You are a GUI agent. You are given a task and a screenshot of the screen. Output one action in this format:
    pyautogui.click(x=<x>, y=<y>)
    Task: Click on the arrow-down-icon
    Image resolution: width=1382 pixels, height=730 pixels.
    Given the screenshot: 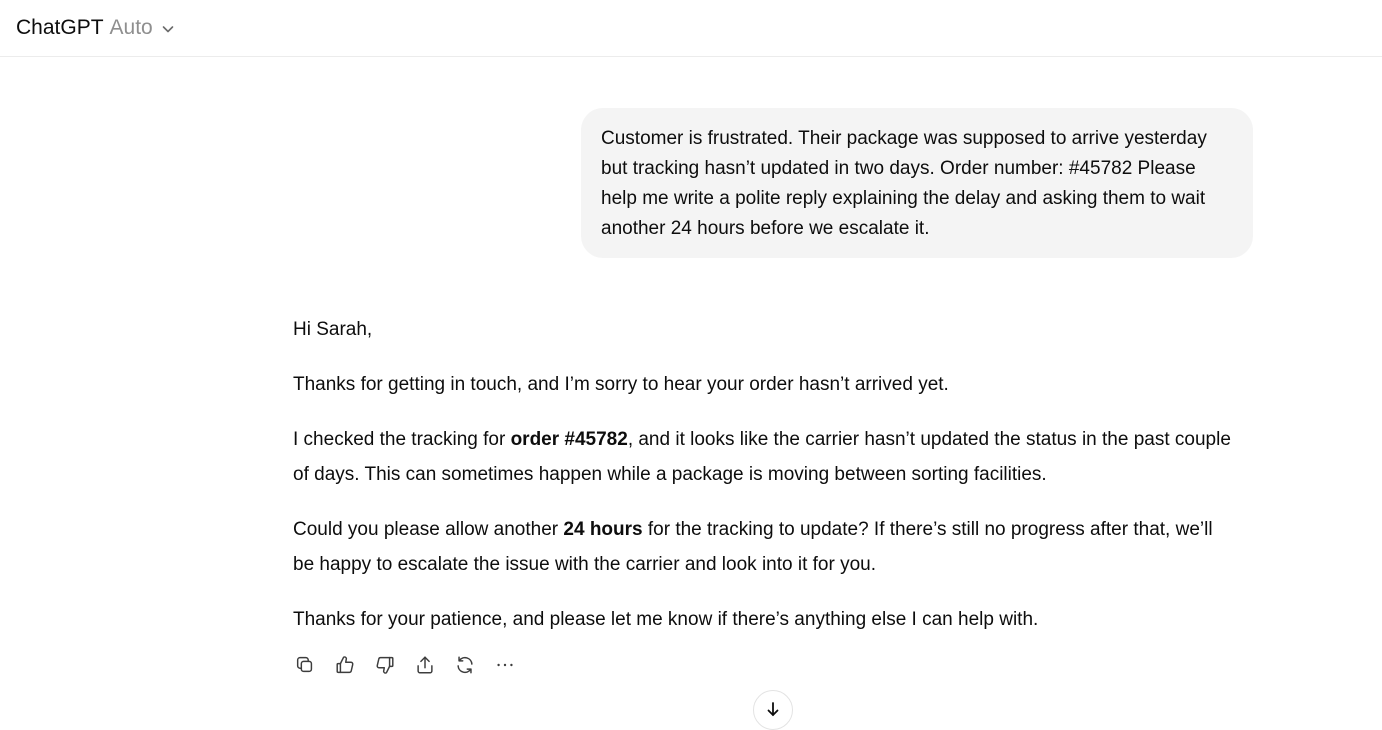 What is the action you would take?
    pyautogui.click(x=773, y=709)
    